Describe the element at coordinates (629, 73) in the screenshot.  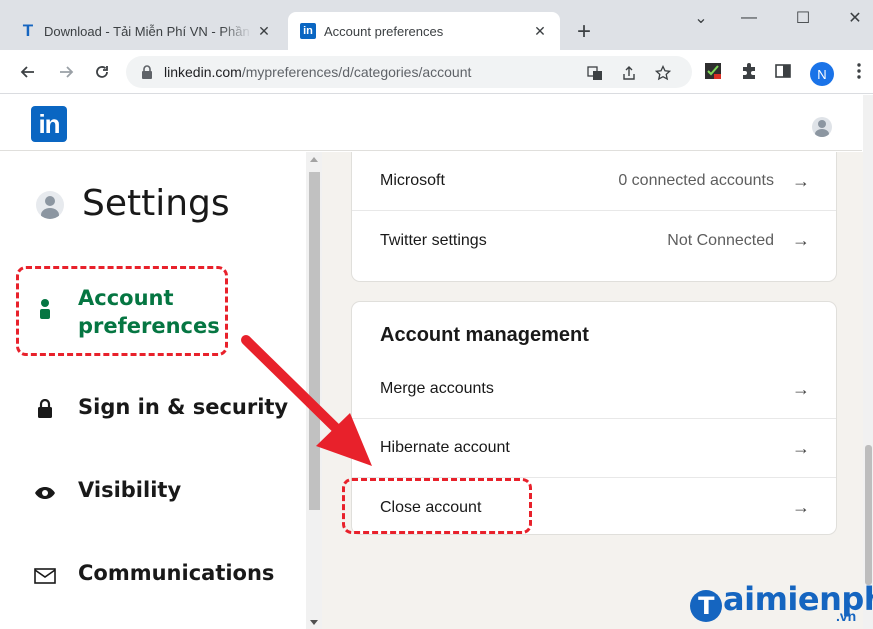
I see `share-icon` at that location.